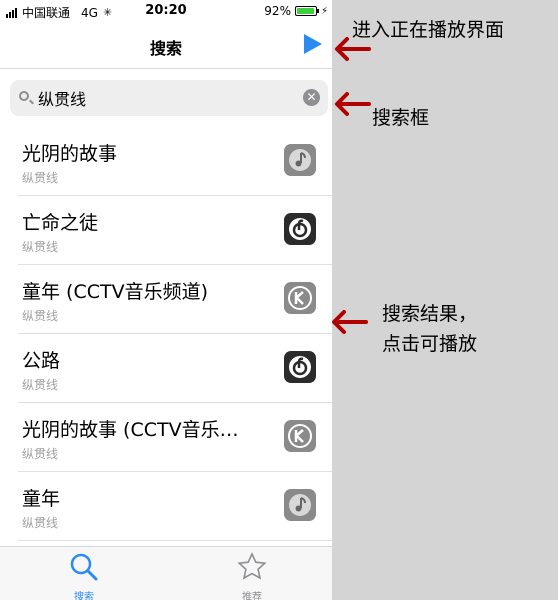 The width and height of the screenshot is (558, 600). I want to click on result-row: 公路 纵贯线, so click(175, 368).